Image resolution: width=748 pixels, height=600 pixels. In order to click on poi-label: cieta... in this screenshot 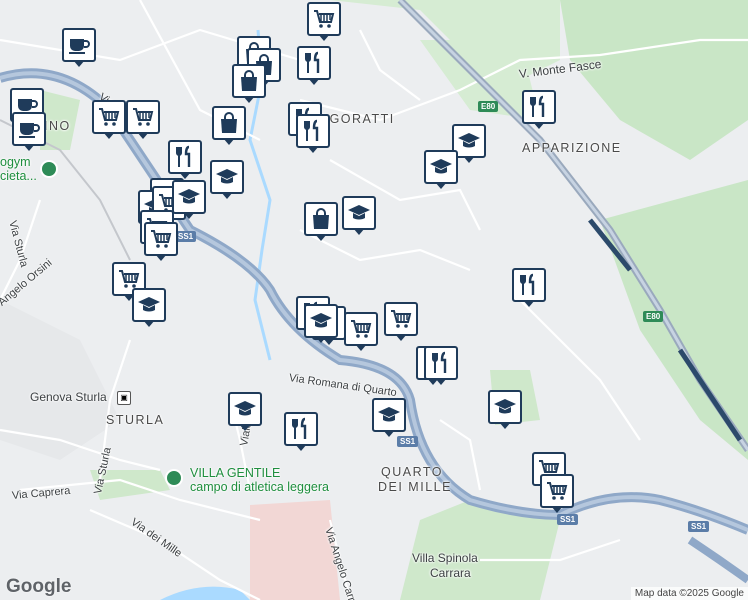, I will do `click(18, 176)`.